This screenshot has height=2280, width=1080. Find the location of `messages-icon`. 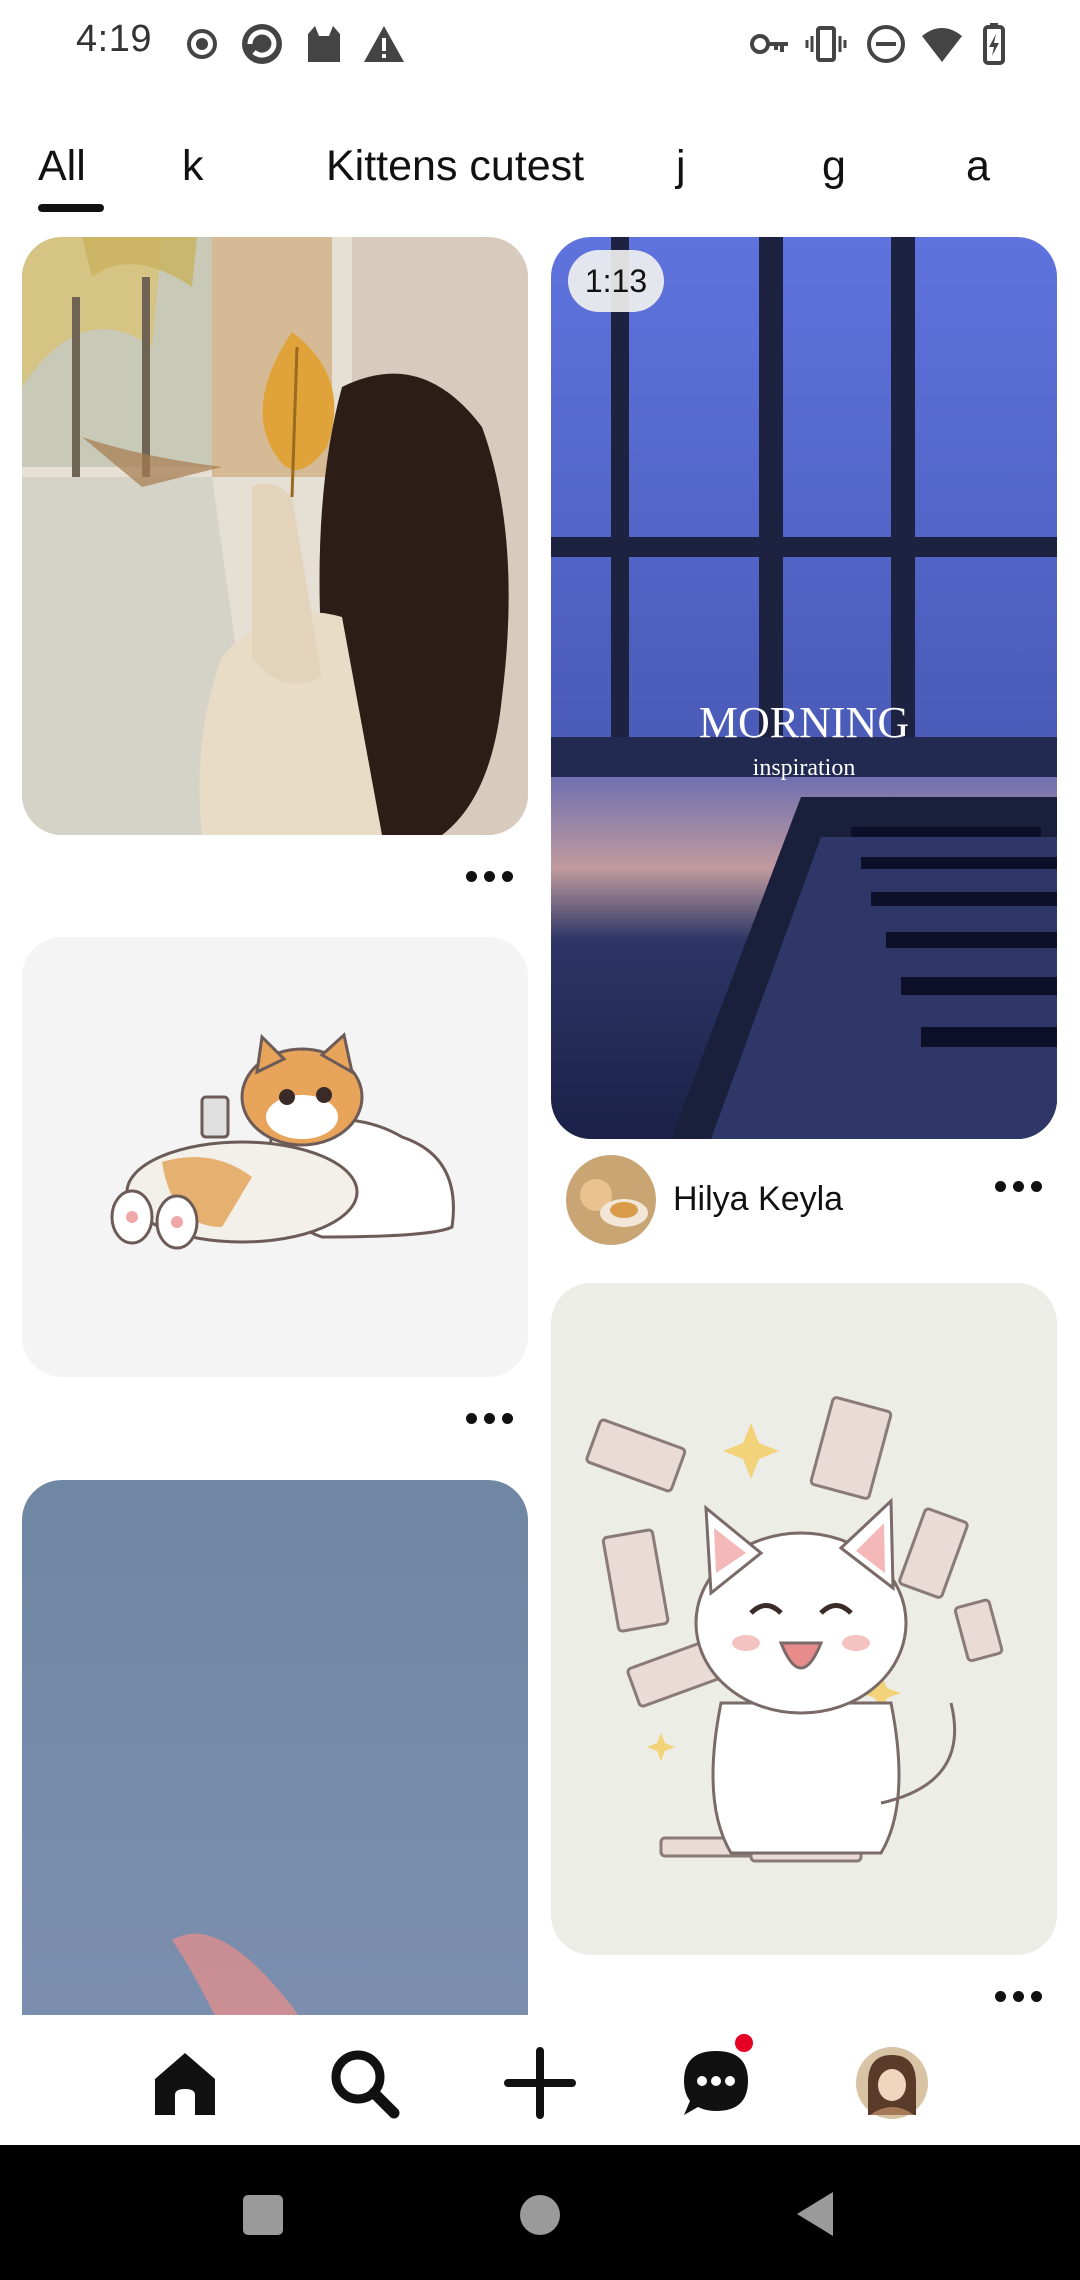

messages-icon is located at coordinates (716, 2083).